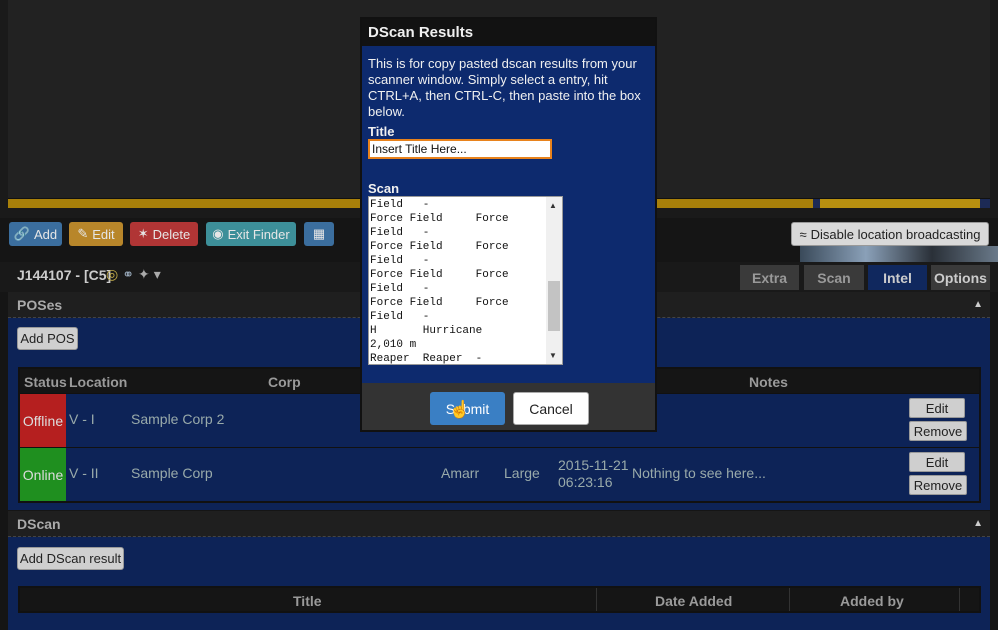 Image resolution: width=998 pixels, height=630 pixels. Describe the element at coordinates (508, 406) in the screenshot. I see `dialog-footer: Submit Cancel ☝` at that location.